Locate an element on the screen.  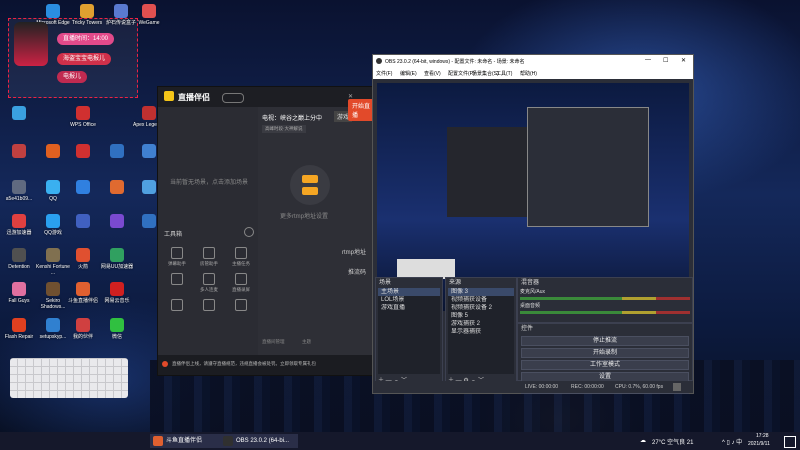
obs-maximize-icon: ☐ is located at coordinates (665, 60).